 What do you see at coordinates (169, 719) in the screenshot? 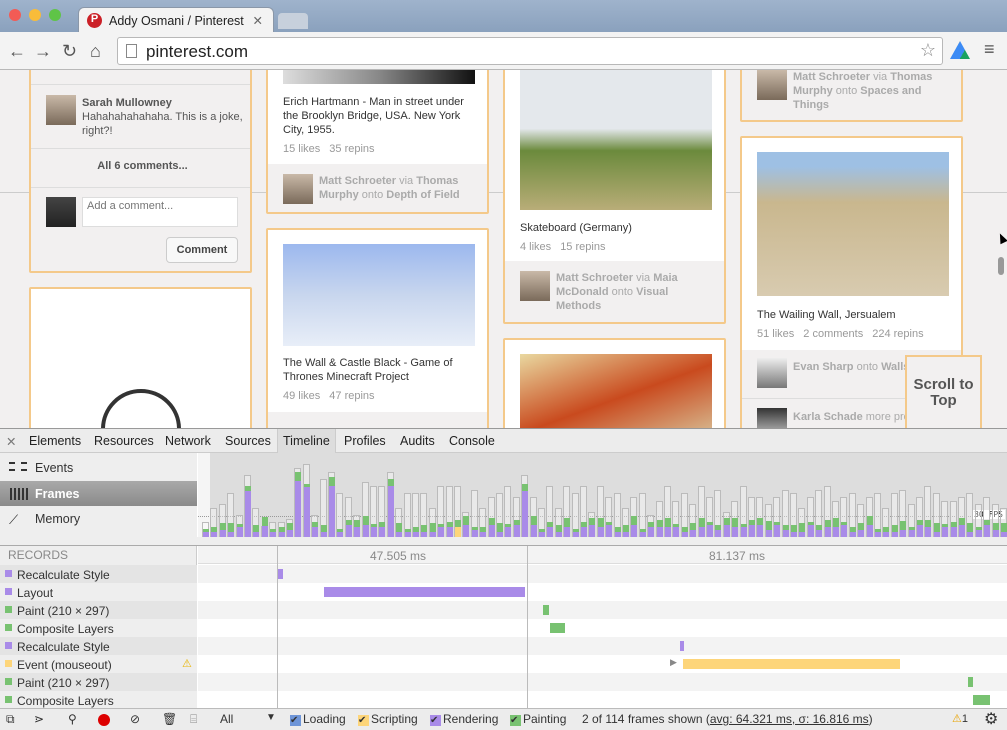
I see `trash-icon: 🗑` at bounding box center [169, 719].